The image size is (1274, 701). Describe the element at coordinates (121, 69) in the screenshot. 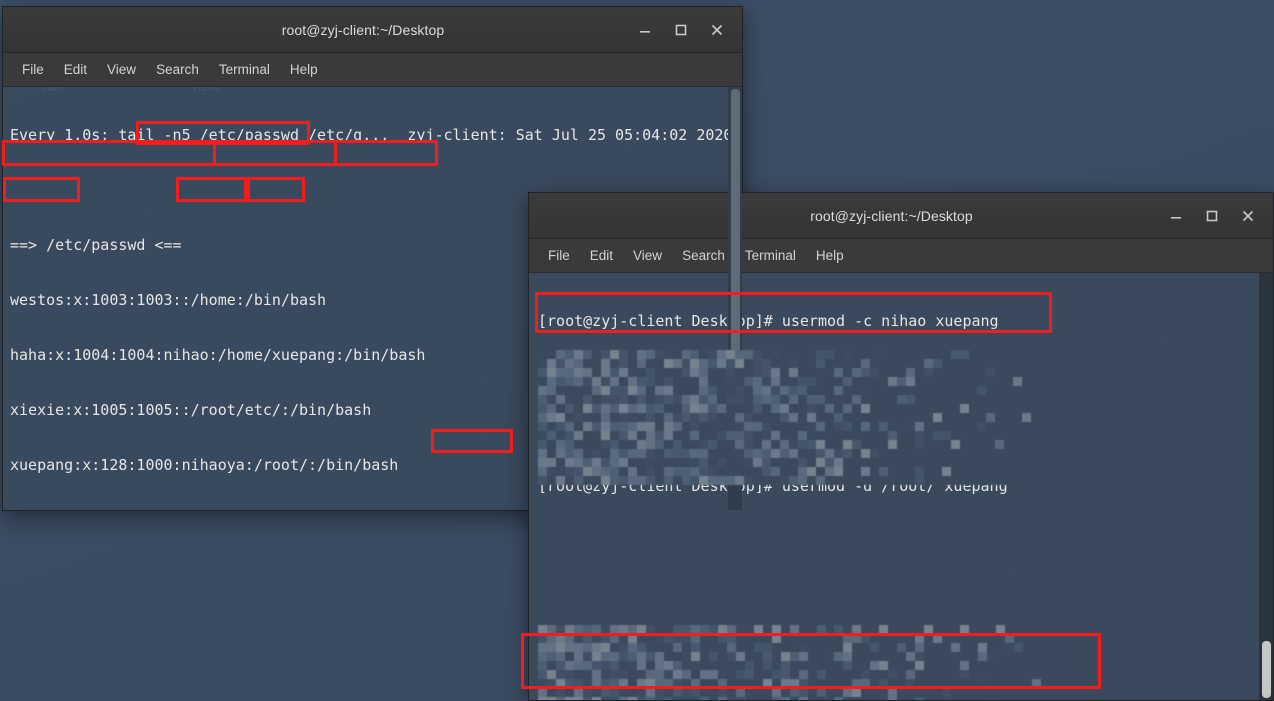

I see `menu-item-view: View` at that location.